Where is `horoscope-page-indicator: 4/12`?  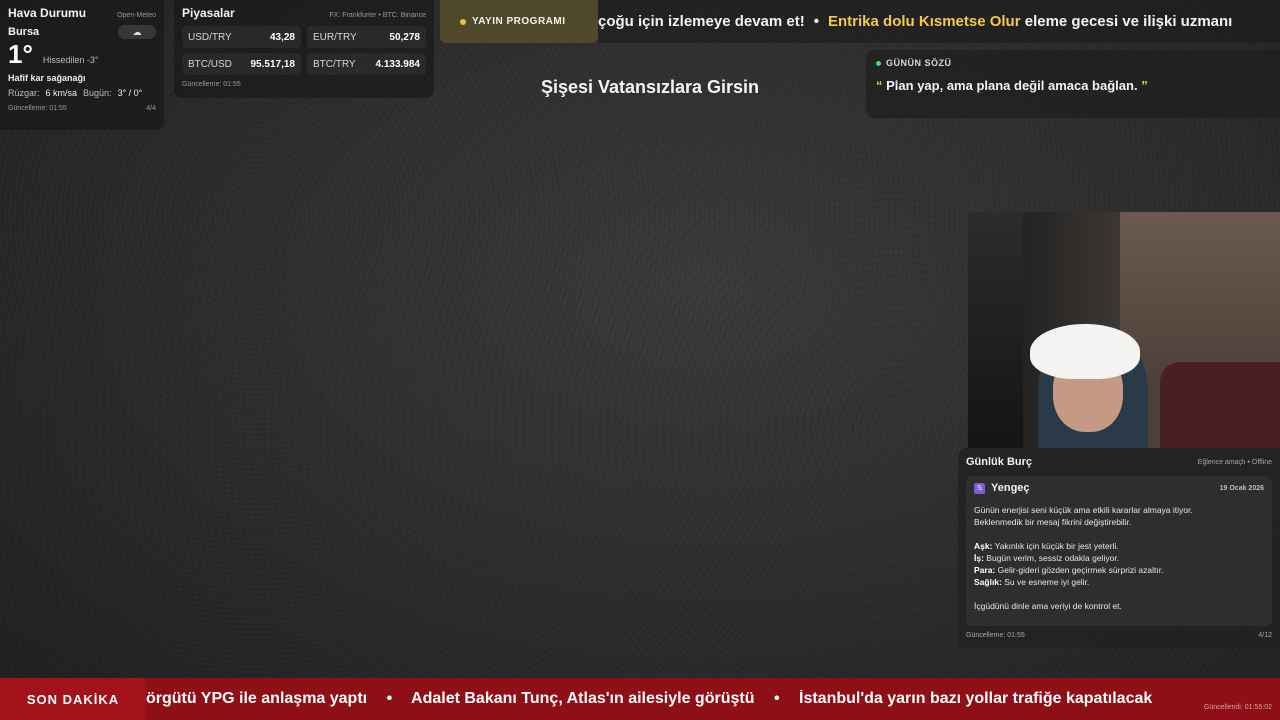
horoscope-page-indicator: 4/12 is located at coordinates (1265, 635).